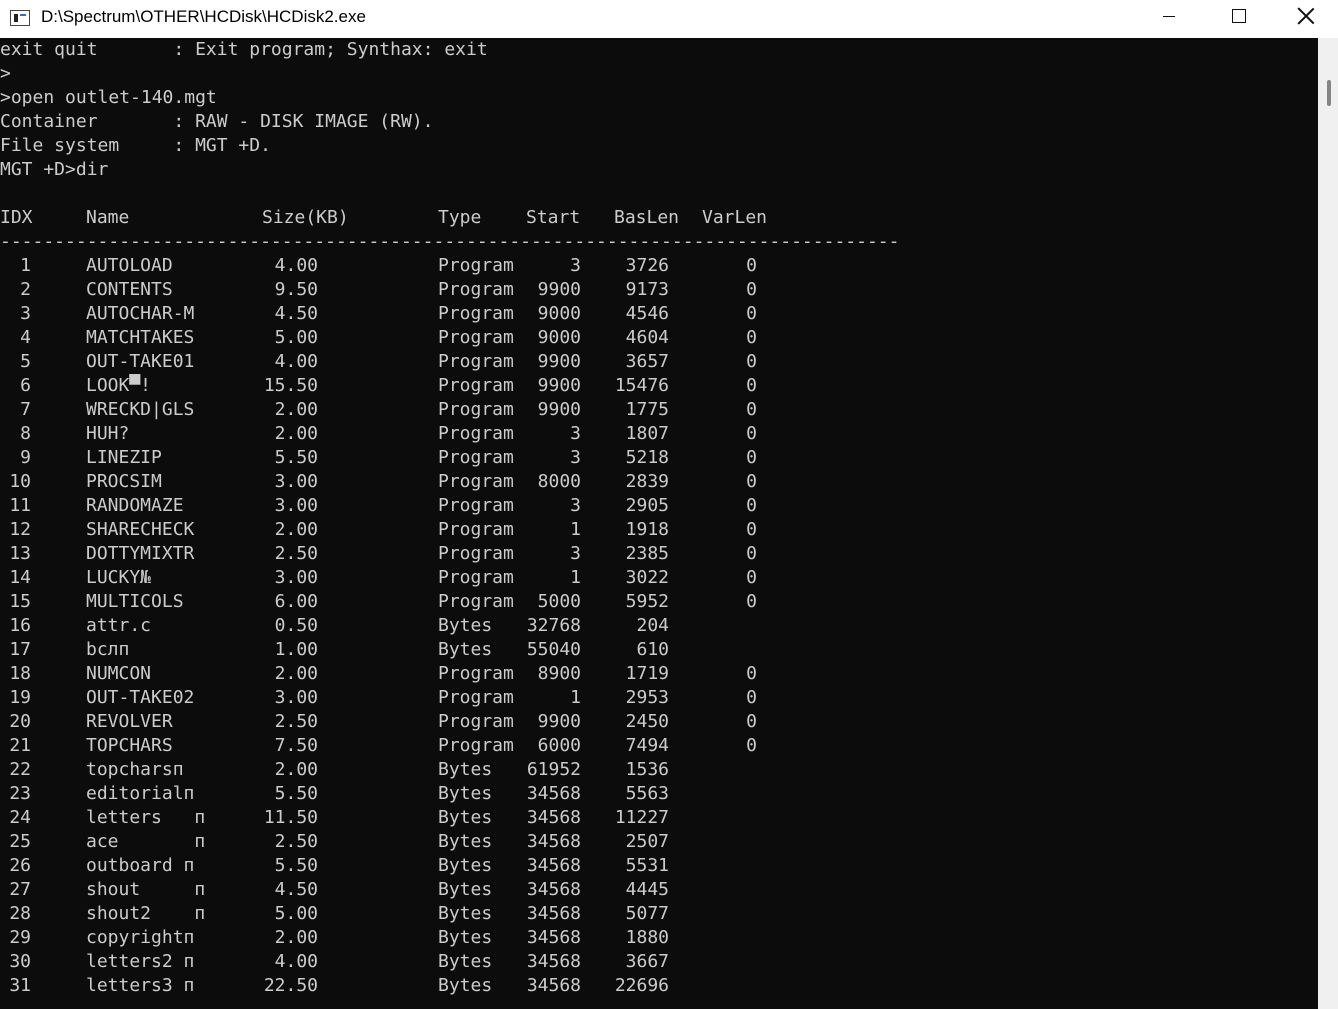  Describe the element at coordinates (659, 74) in the screenshot. I see `console-line: >` at that location.